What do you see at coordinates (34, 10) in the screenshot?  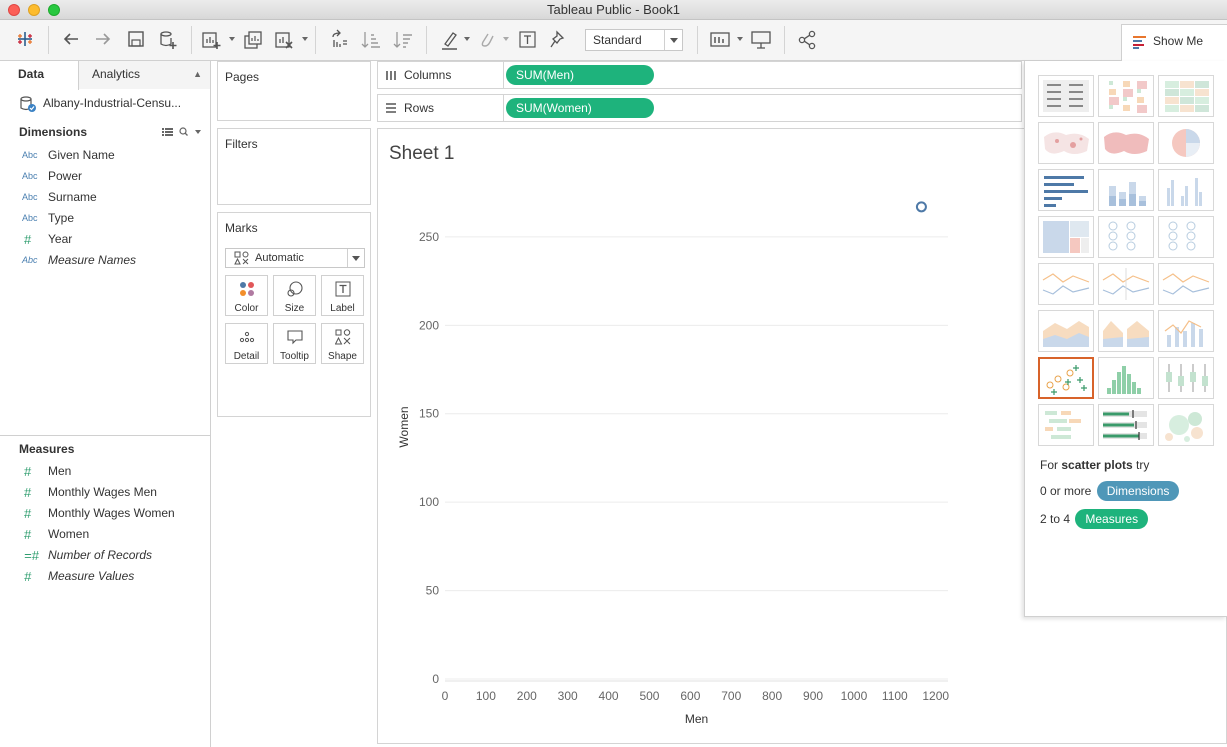 I see `minimize-window-button` at bounding box center [34, 10].